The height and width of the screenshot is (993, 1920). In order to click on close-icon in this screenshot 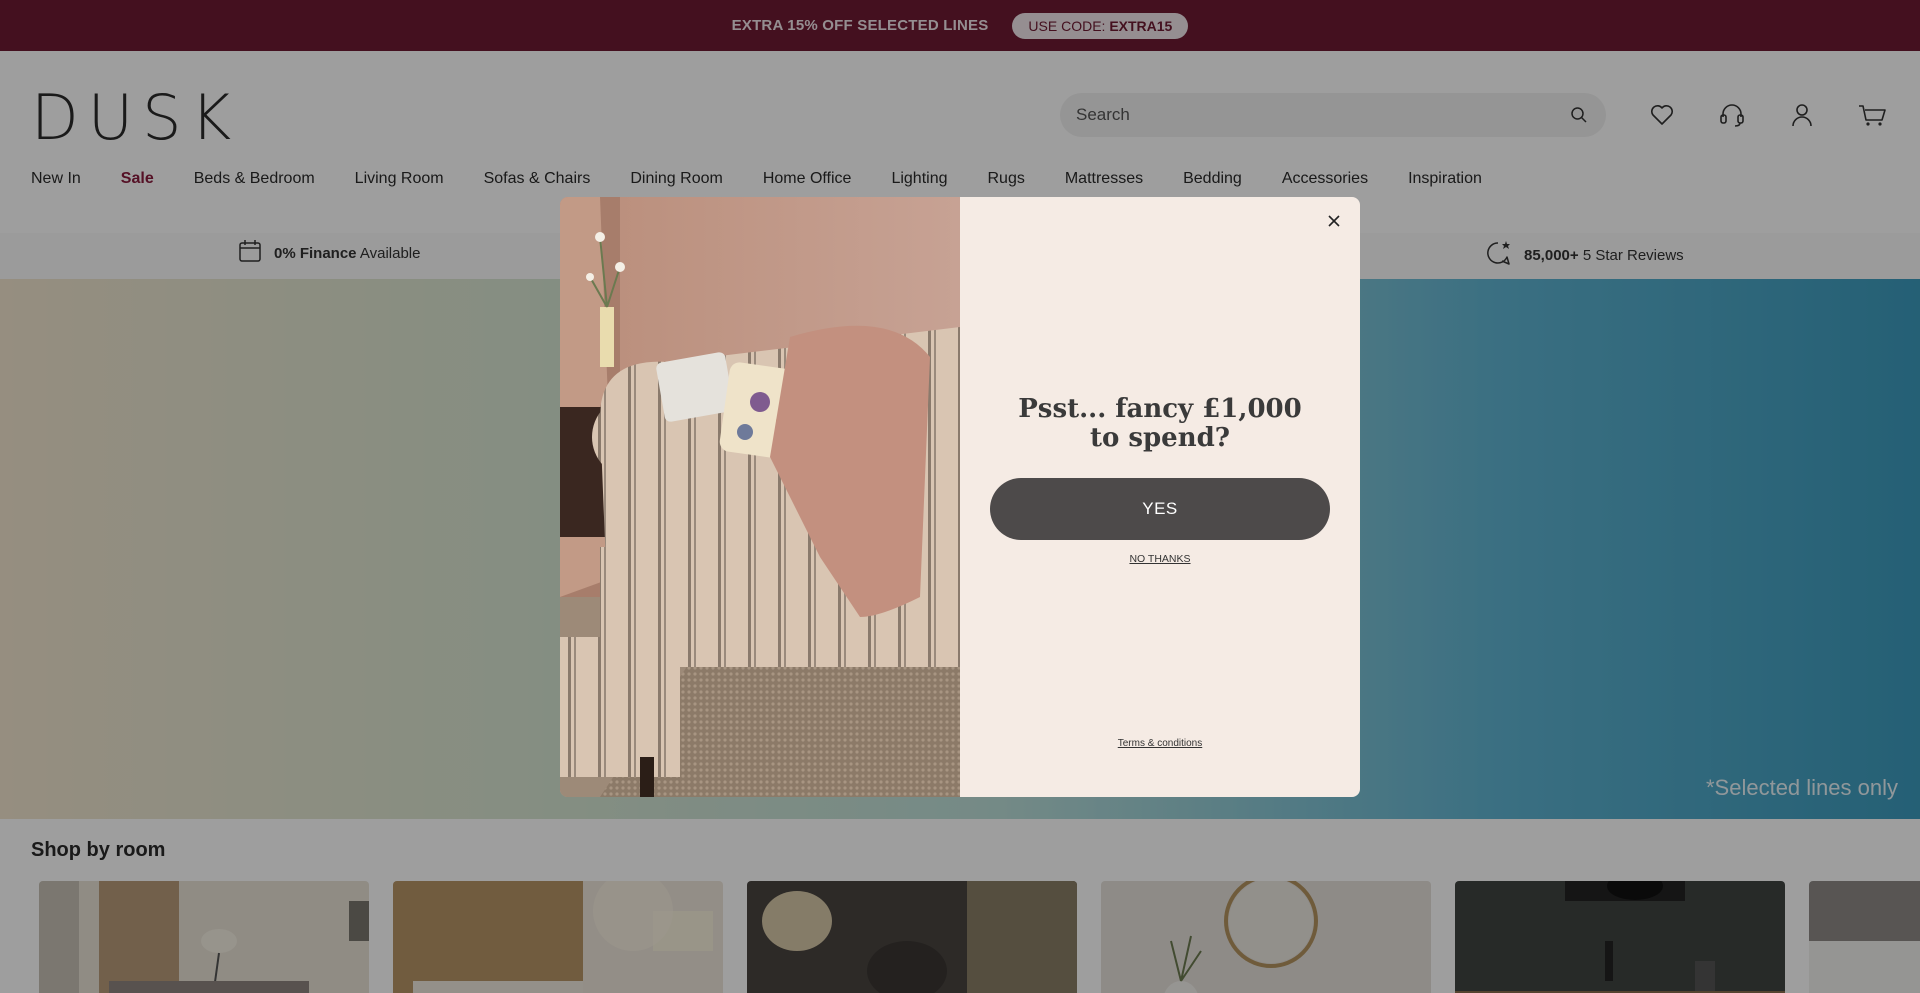, I will do `click(1334, 221)`.